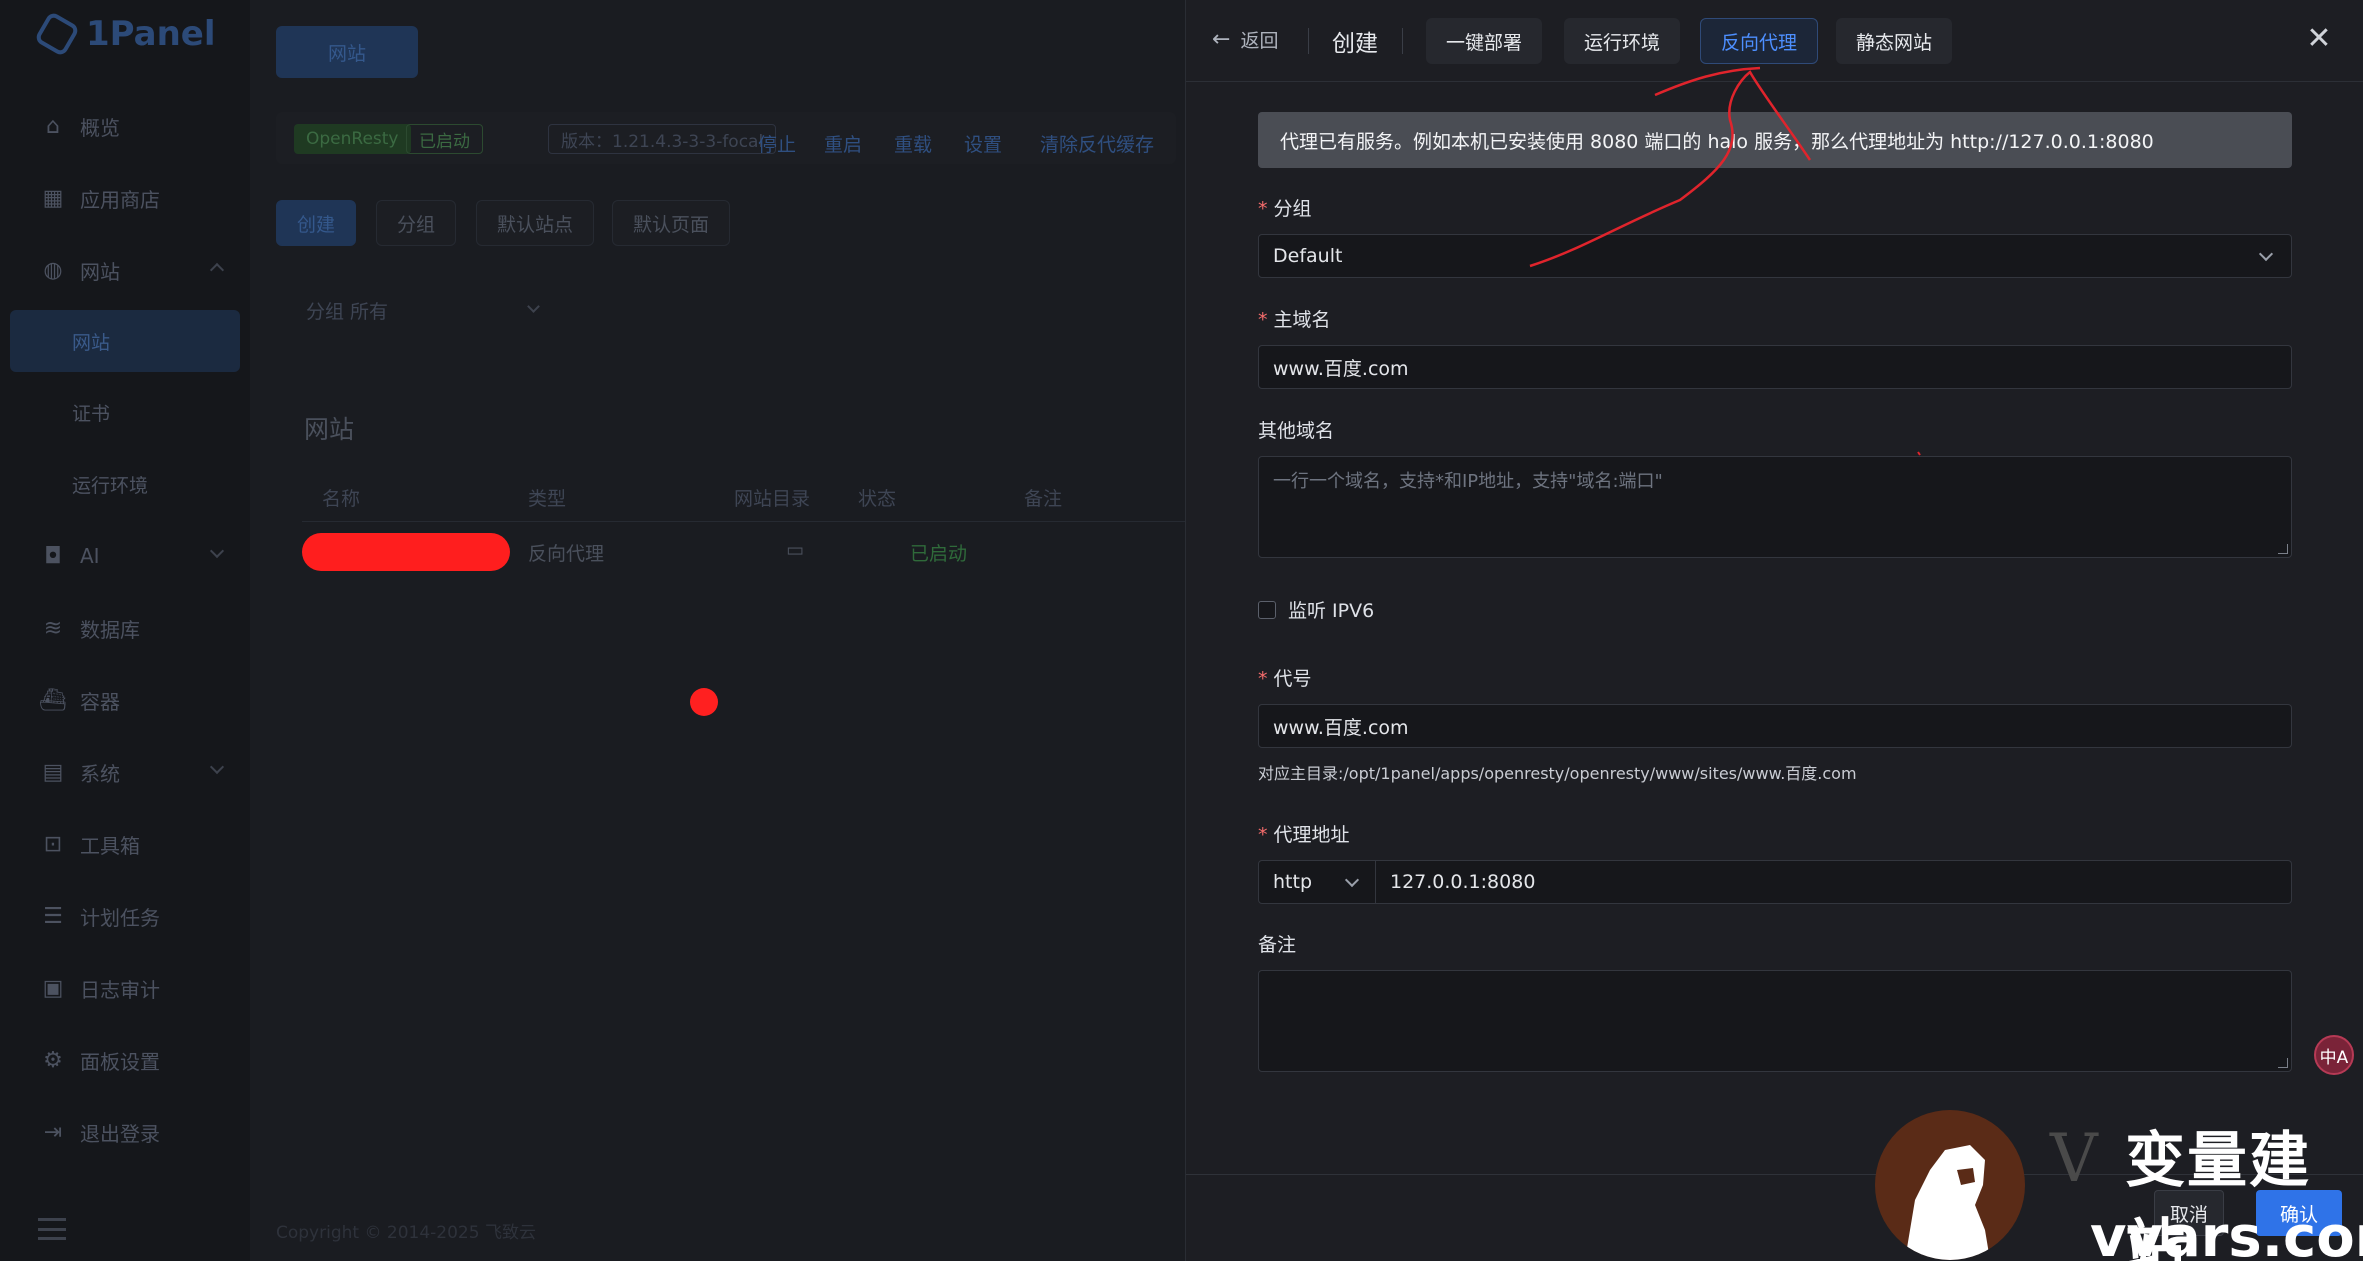  Describe the element at coordinates (1285, 679) in the screenshot. I see `alias-label: * 代号` at that location.